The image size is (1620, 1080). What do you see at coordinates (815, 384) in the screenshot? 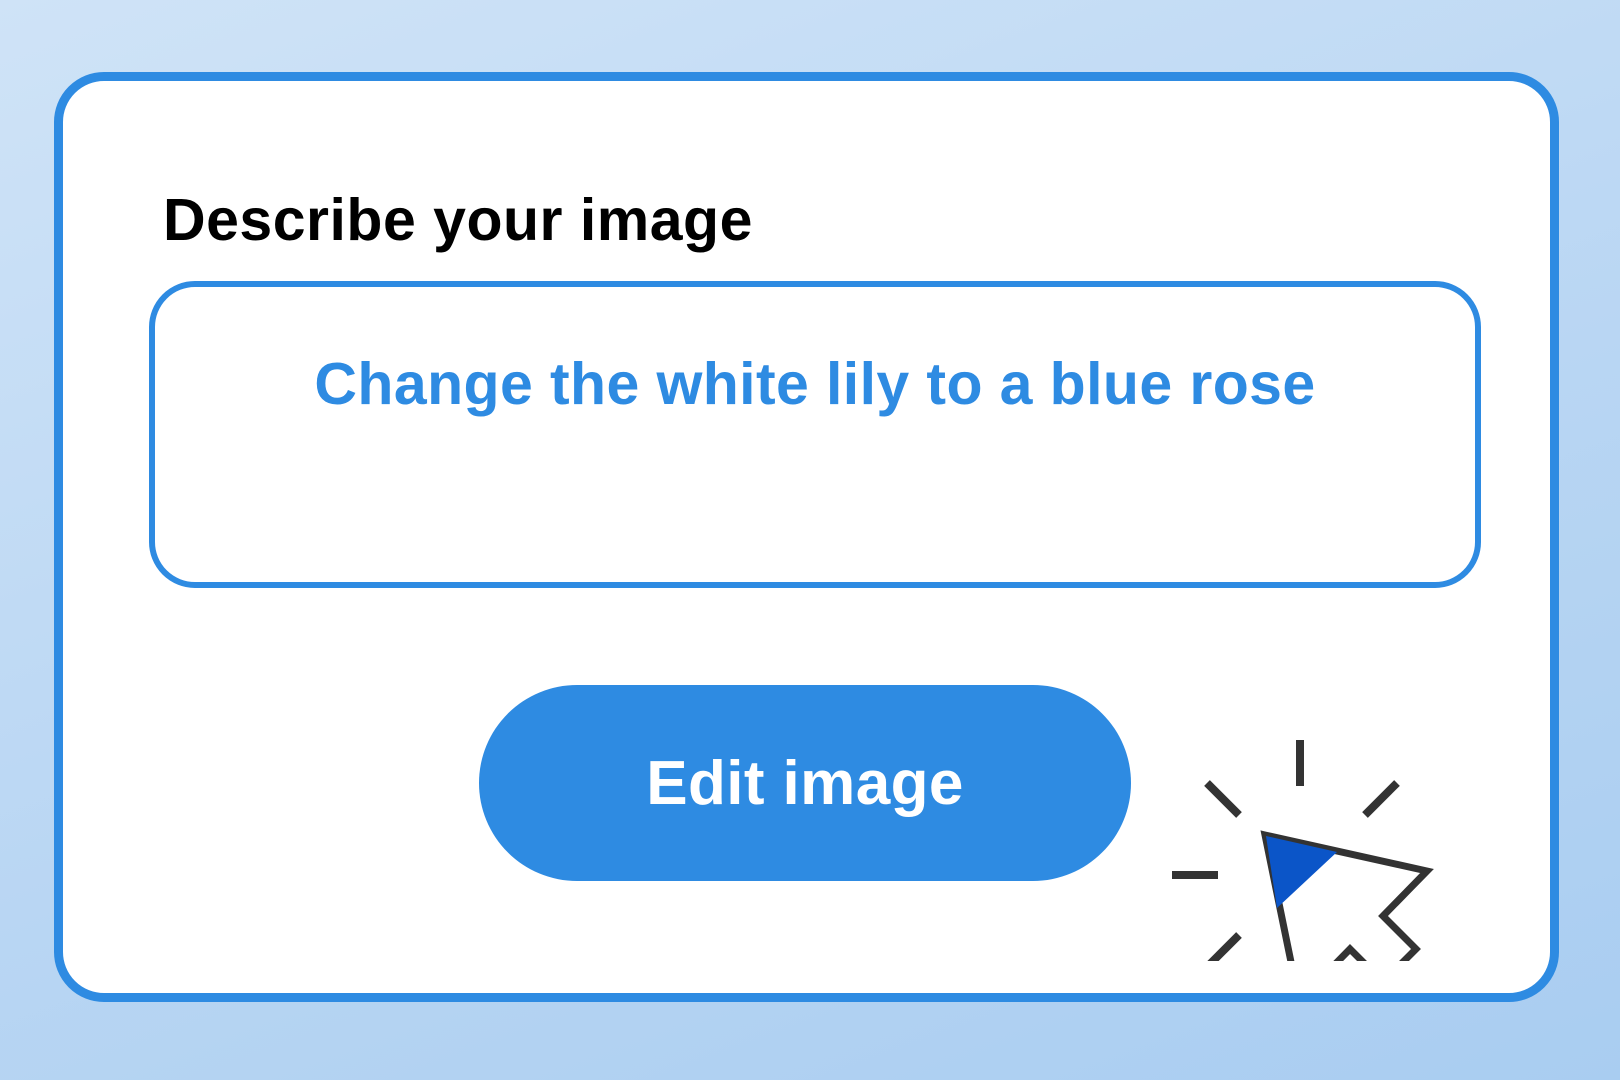
I see `prompt-input-value: Change the white lily to a blue rose` at bounding box center [815, 384].